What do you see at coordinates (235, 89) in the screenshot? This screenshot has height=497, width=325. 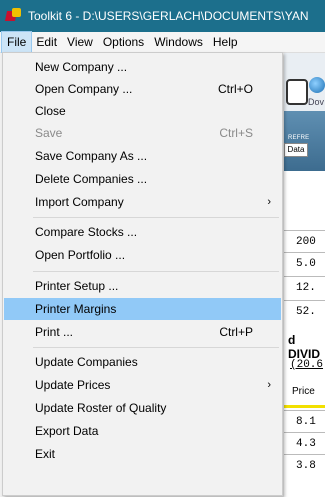 I see `menu-item-shortcut: Ctrl+O` at bounding box center [235, 89].